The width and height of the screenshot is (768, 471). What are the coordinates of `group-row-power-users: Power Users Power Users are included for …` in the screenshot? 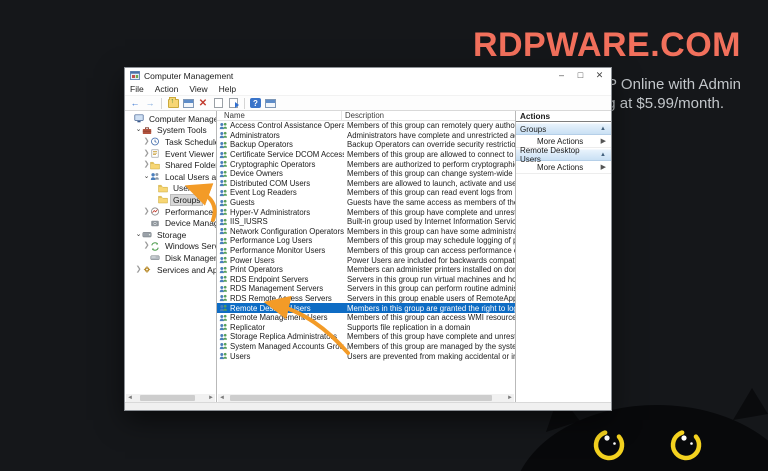 It's located at (366, 260).